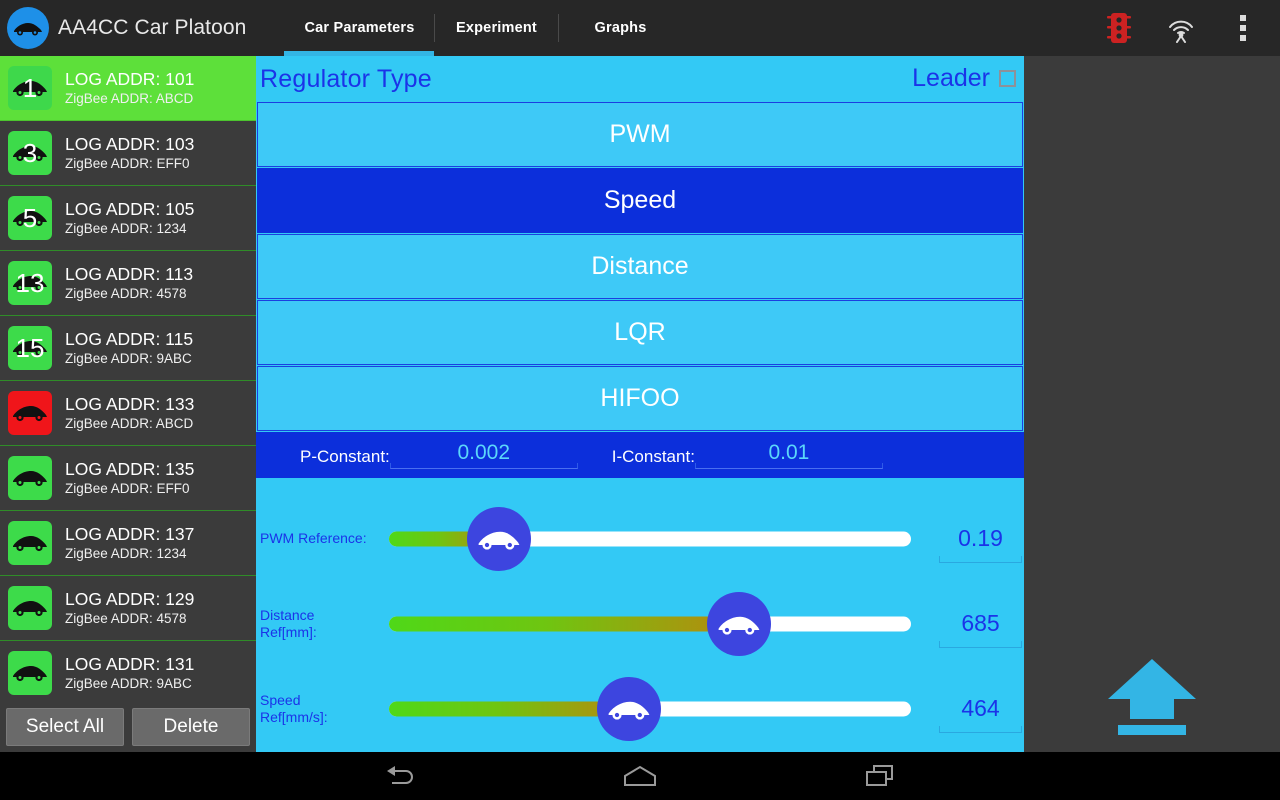 The image size is (1280, 800). Describe the element at coordinates (191, 727) in the screenshot. I see `delete-button: Delete` at that location.